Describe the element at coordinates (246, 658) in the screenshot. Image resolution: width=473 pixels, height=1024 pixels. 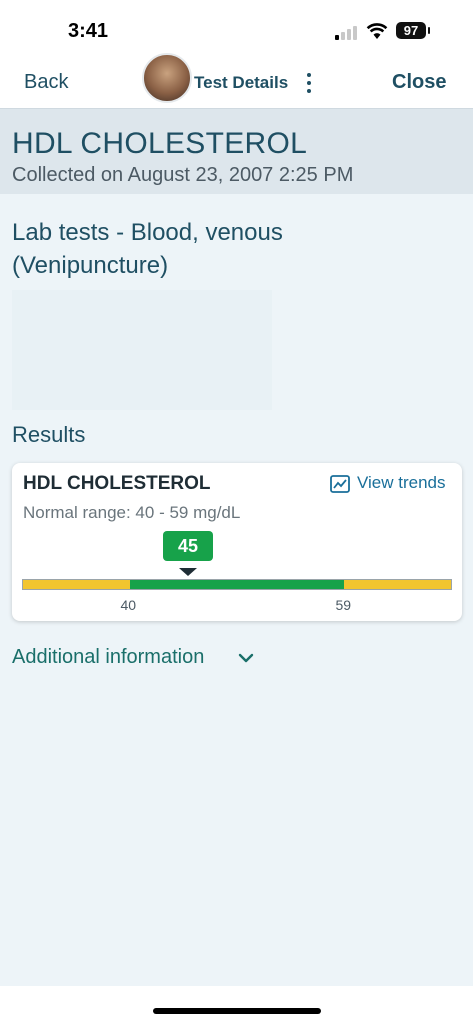
I see `chevron-down-icon` at that location.